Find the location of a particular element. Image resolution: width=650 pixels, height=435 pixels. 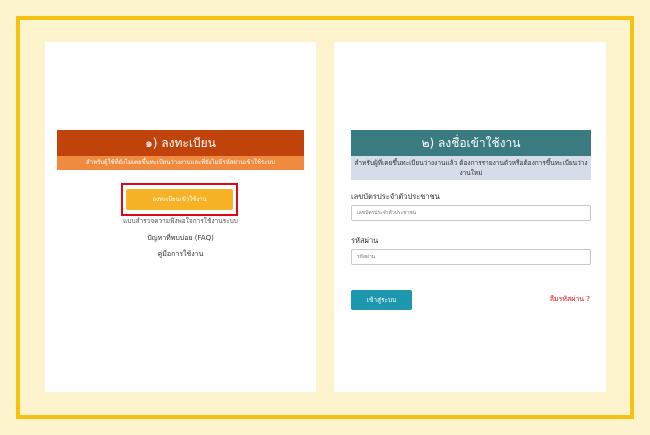

login-button: เข้าสู่ระบบ is located at coordinates (381, 300).